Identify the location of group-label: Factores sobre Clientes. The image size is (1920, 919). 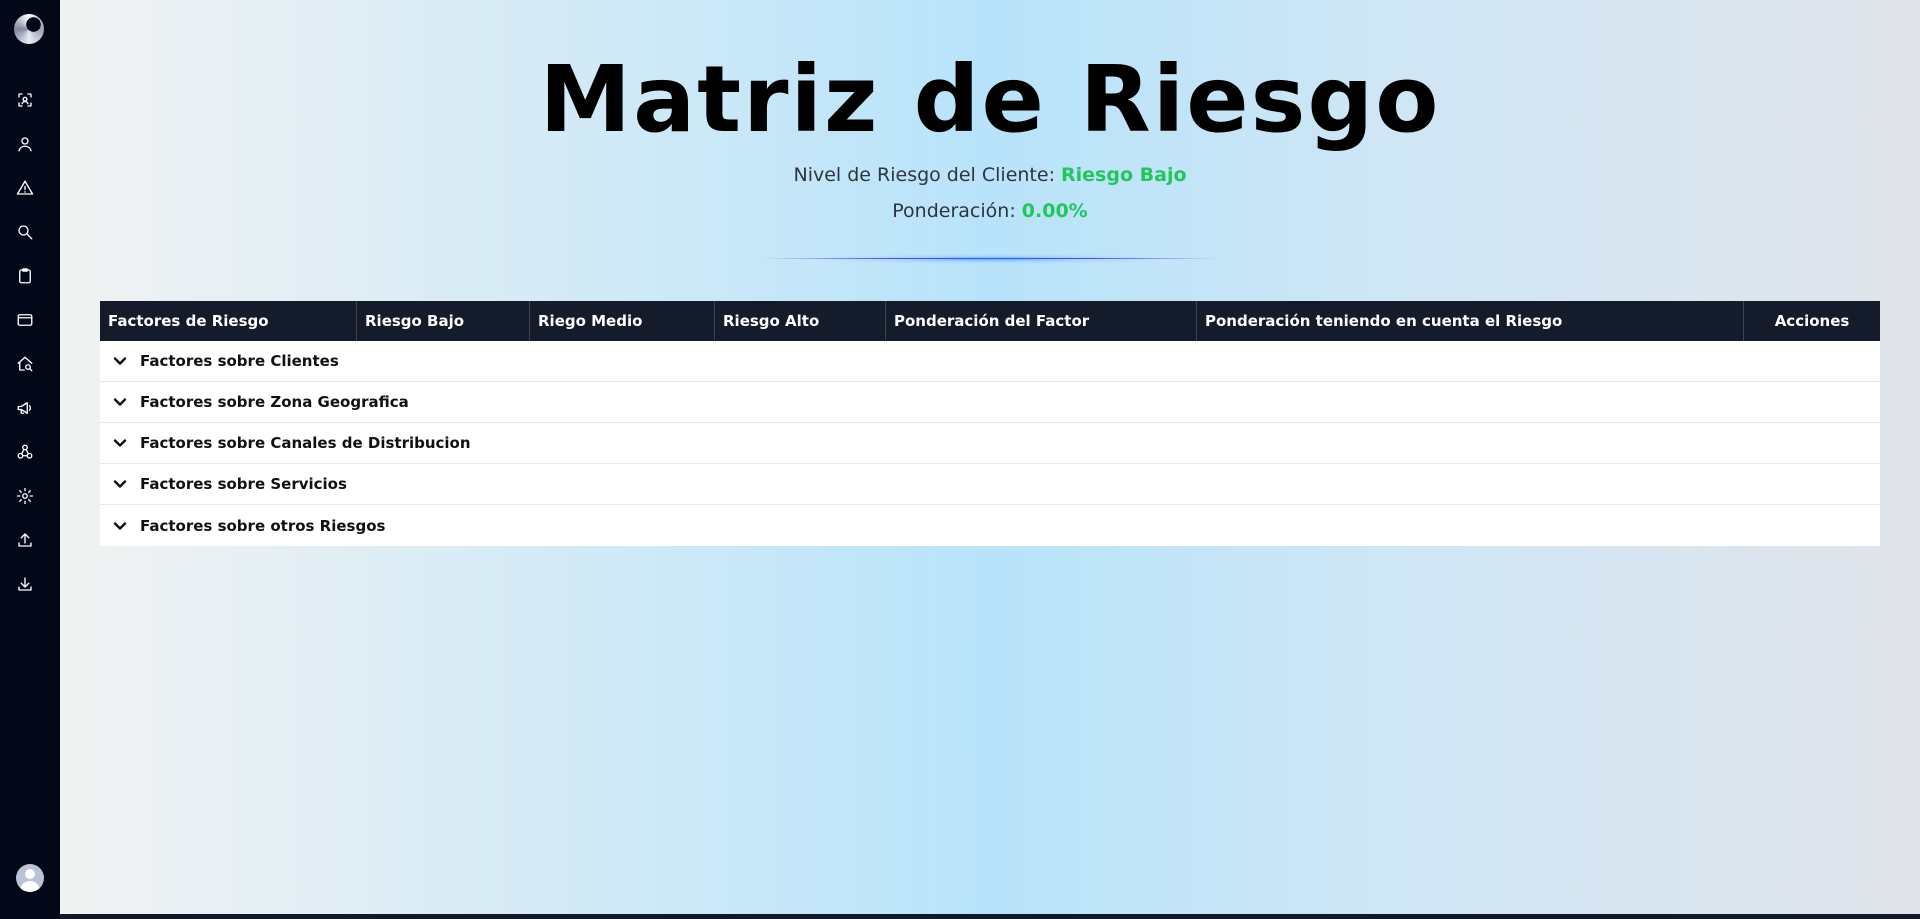
(239, 361).